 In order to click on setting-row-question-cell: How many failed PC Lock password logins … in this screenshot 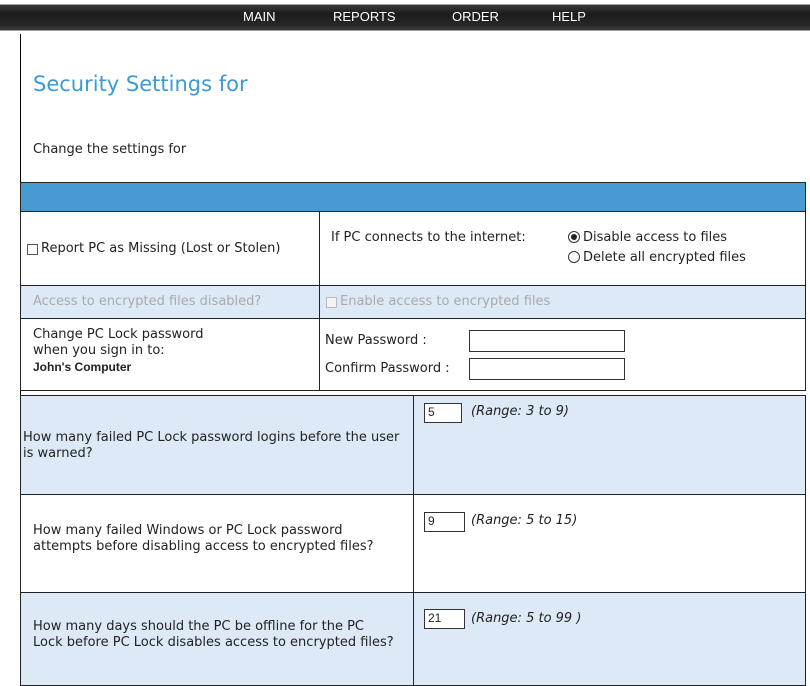, I will do `click(217, 445)`.